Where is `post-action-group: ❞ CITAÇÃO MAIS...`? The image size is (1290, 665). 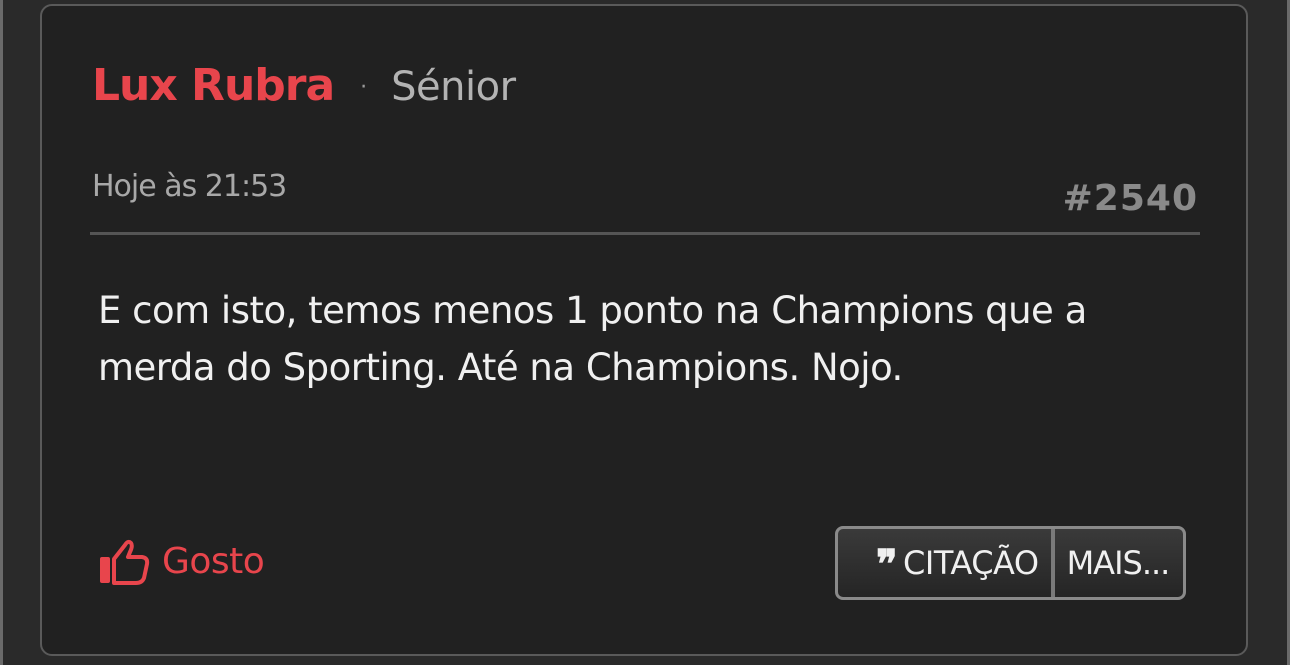
post-action-group: ❞ CITAÇÃO MAIS... is located at coordinates (1011, 563).